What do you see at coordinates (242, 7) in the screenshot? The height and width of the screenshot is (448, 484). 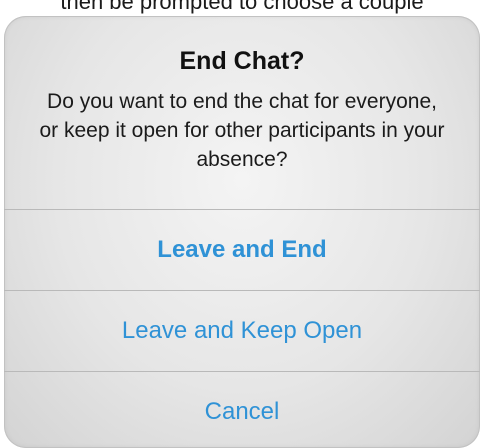 I see `background-caption-text: then be prompted to choose a couple` at bounding box center [242, 7].